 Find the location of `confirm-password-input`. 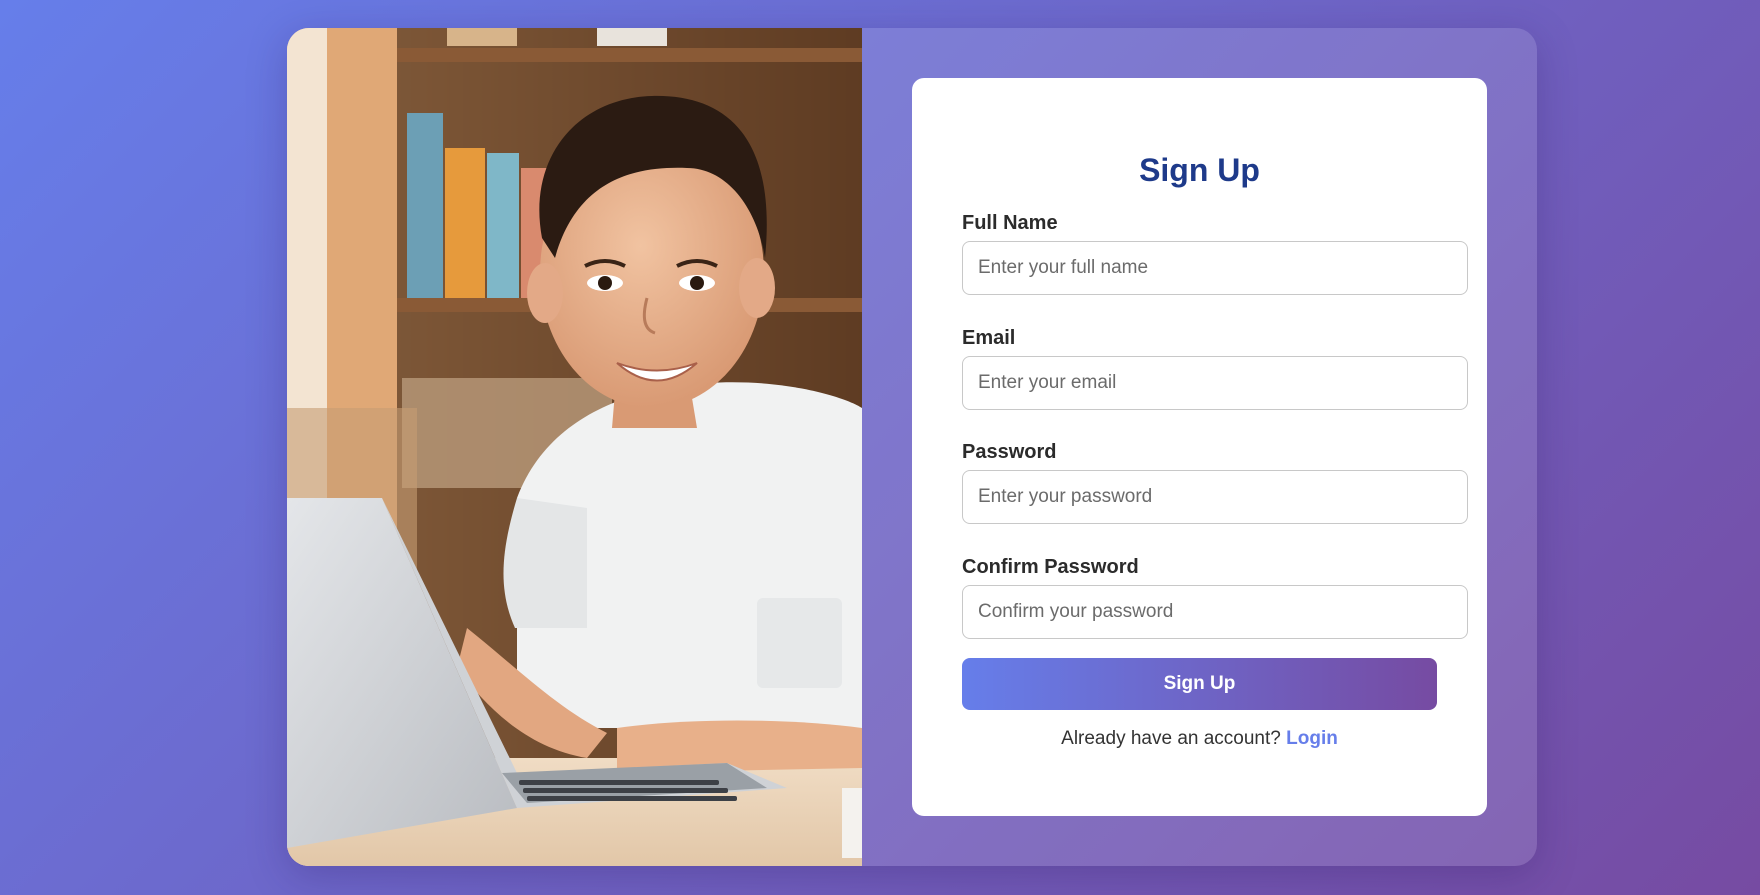

confirm-password-input is located at coordinates (1215, 612).